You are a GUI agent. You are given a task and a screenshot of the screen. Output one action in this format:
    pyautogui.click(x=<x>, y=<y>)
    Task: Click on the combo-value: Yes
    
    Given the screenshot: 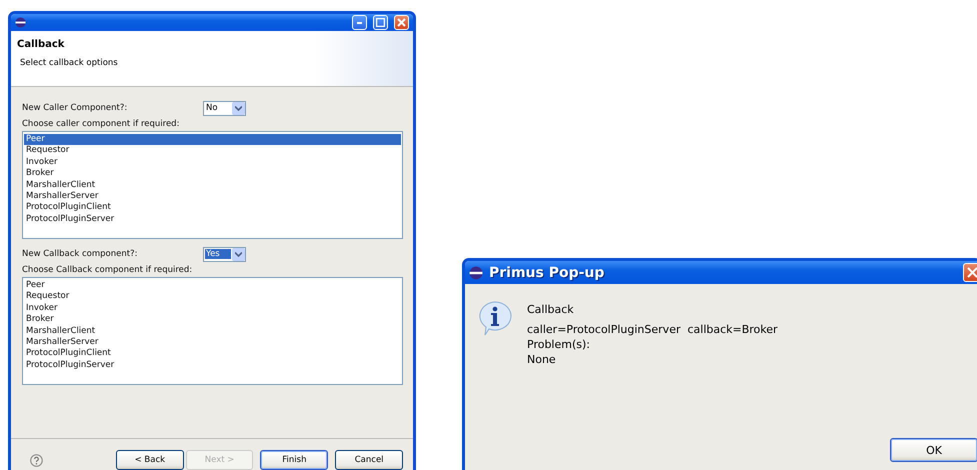 What is the action you would take?
    pyautogui.click(x=218, y=254)
    